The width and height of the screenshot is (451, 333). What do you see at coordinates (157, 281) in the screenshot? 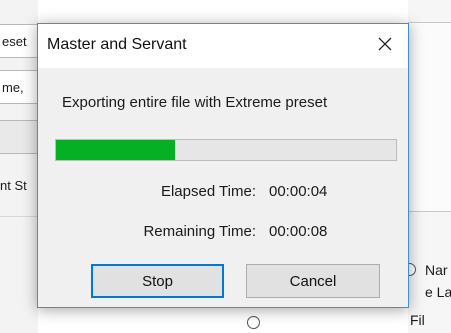
I see `stop-button: Stop` at bounding box center [157, 281].